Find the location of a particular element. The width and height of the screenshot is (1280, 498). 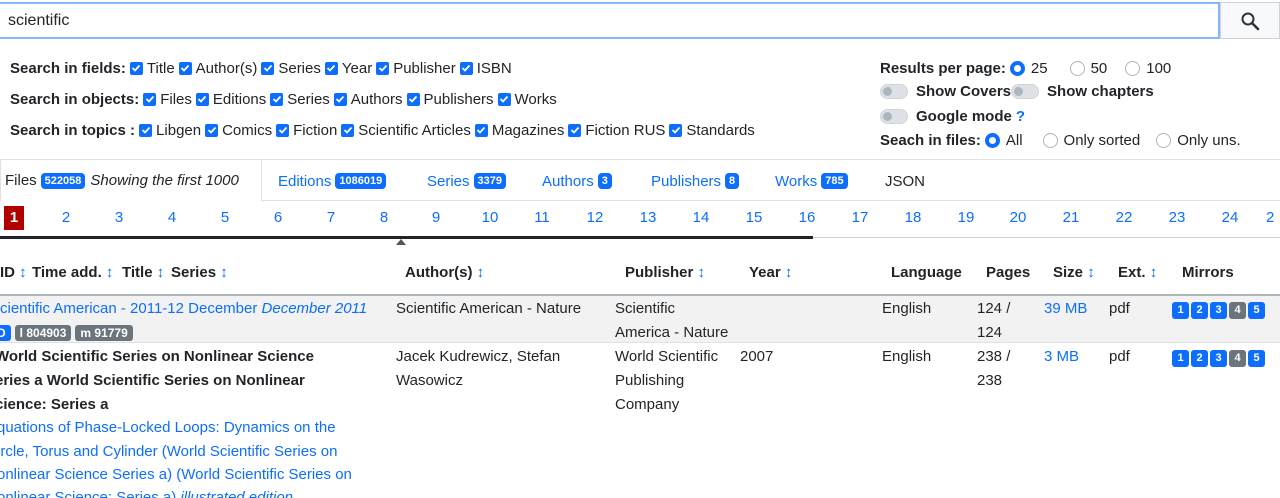

object-authors-checkbox: Authors is located at coordinates (368, 99).